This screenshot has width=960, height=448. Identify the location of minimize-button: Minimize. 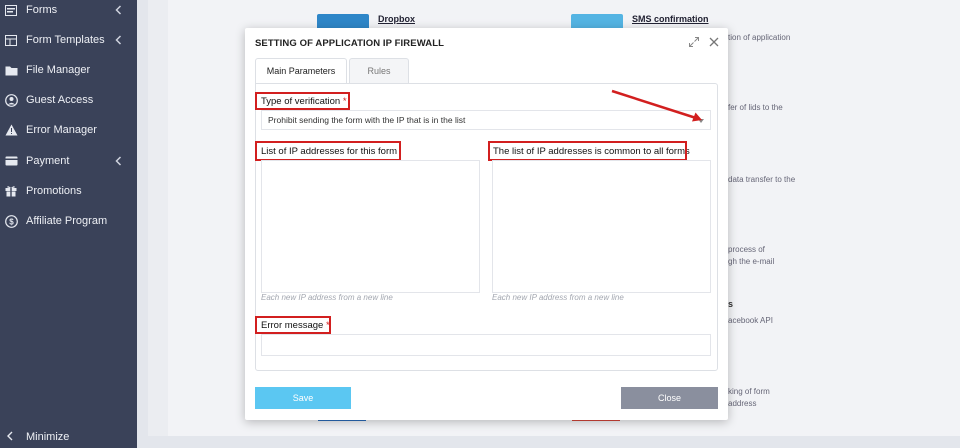
(68, 437).